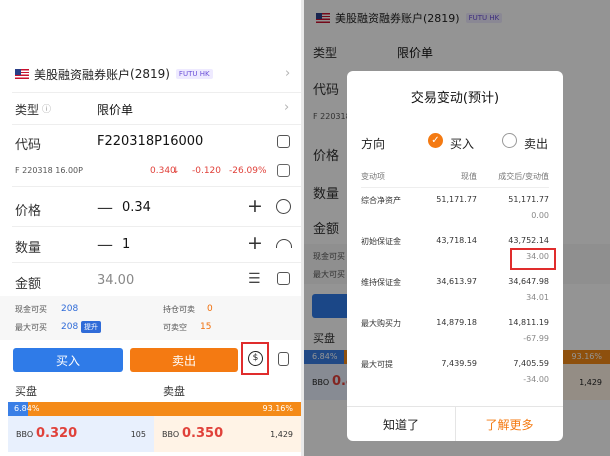  What do you see at coordinates (373, 144) in the screenshot?
I see `direction-label: 方向` at bounding box center [373, 144].